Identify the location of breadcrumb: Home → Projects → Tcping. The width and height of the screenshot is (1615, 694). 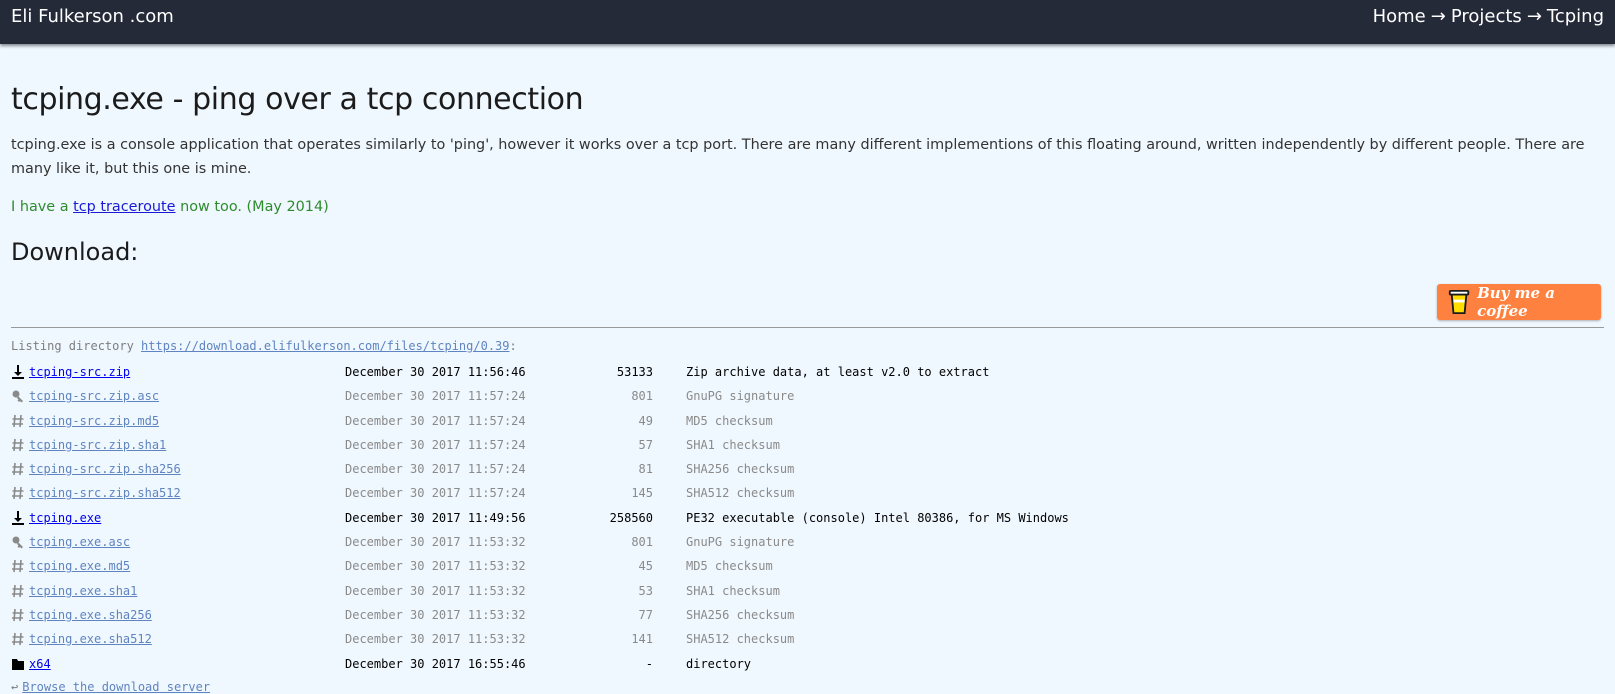
(1488, 16).